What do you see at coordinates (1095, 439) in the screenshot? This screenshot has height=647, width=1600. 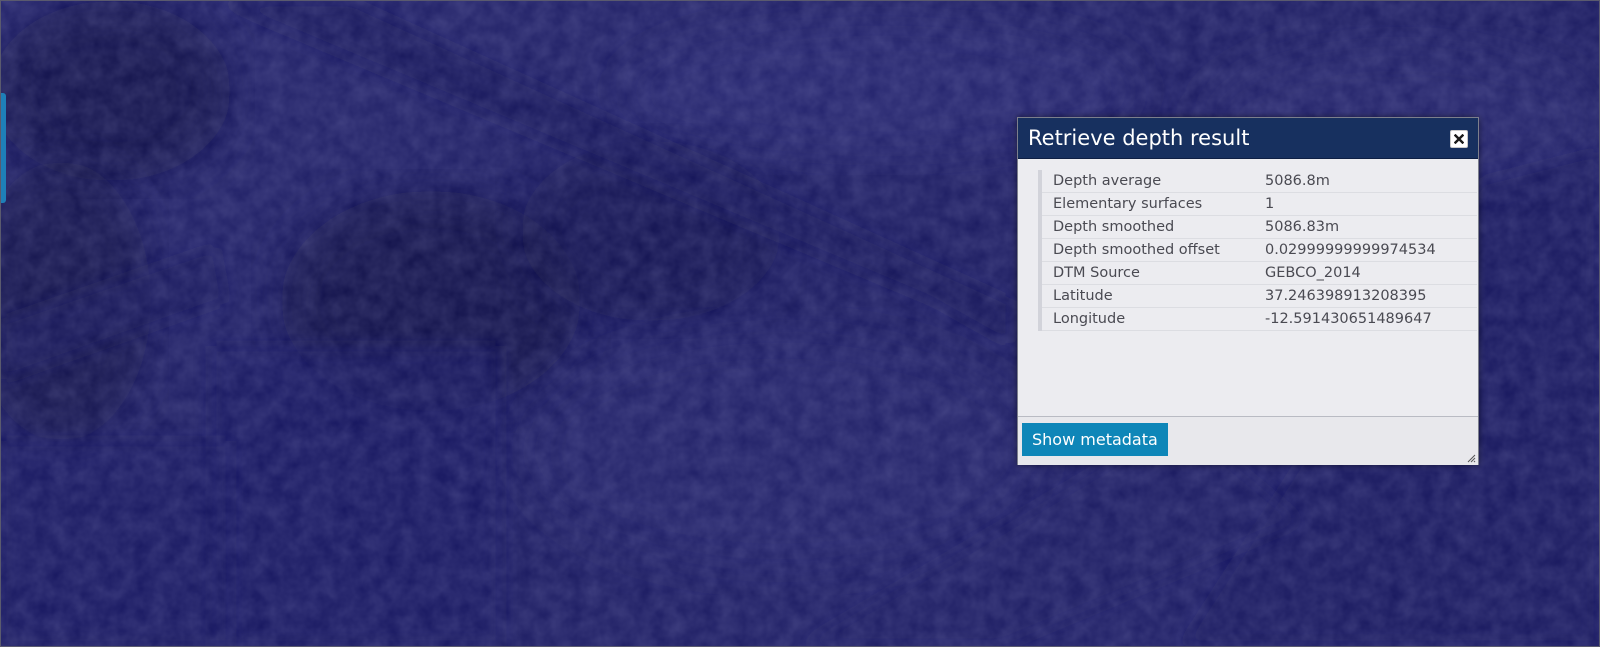 I see `show-metadata-button: Show metadata` at bounding box center [1095, 439].